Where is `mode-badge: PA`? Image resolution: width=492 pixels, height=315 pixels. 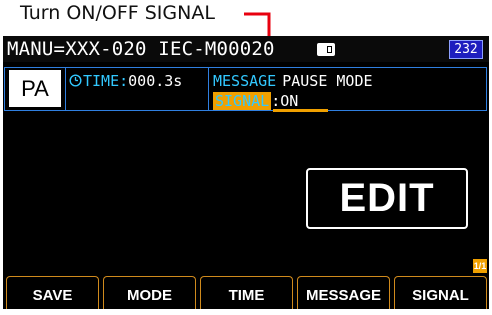 mode-badge: PA is located at coordinates (35, 88).